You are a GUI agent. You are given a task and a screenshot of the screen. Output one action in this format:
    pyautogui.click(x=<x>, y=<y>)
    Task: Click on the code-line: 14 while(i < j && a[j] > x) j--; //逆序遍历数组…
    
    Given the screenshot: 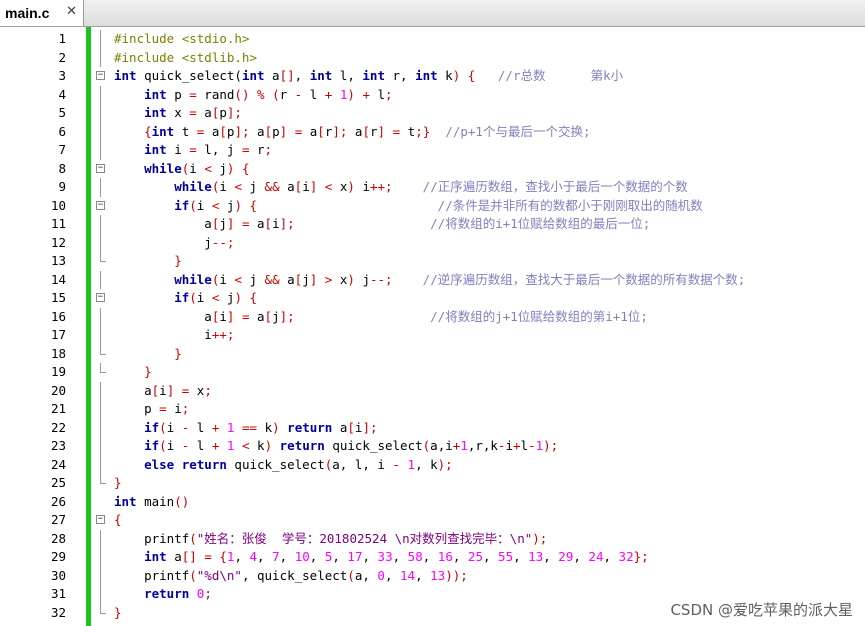 What is the action you would take?
    pyautogui.click(x=432, y=279)
    